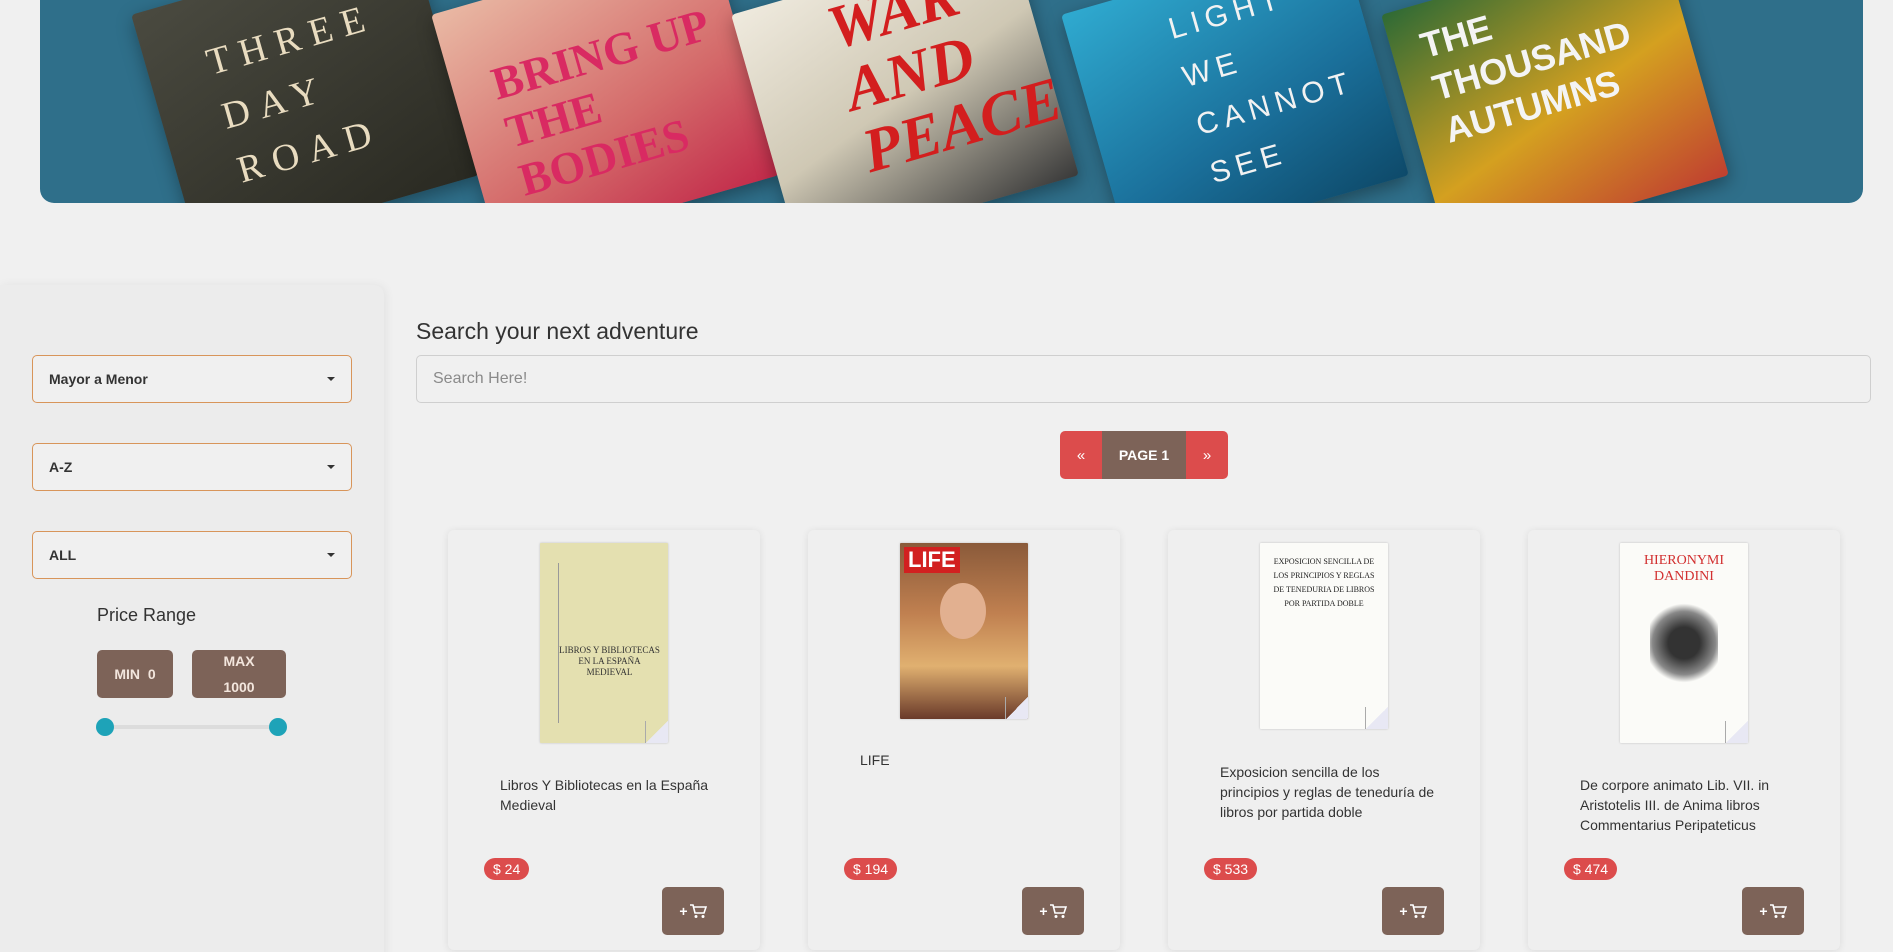  I want to click on price-badge: $ 194, so click(871, 869).